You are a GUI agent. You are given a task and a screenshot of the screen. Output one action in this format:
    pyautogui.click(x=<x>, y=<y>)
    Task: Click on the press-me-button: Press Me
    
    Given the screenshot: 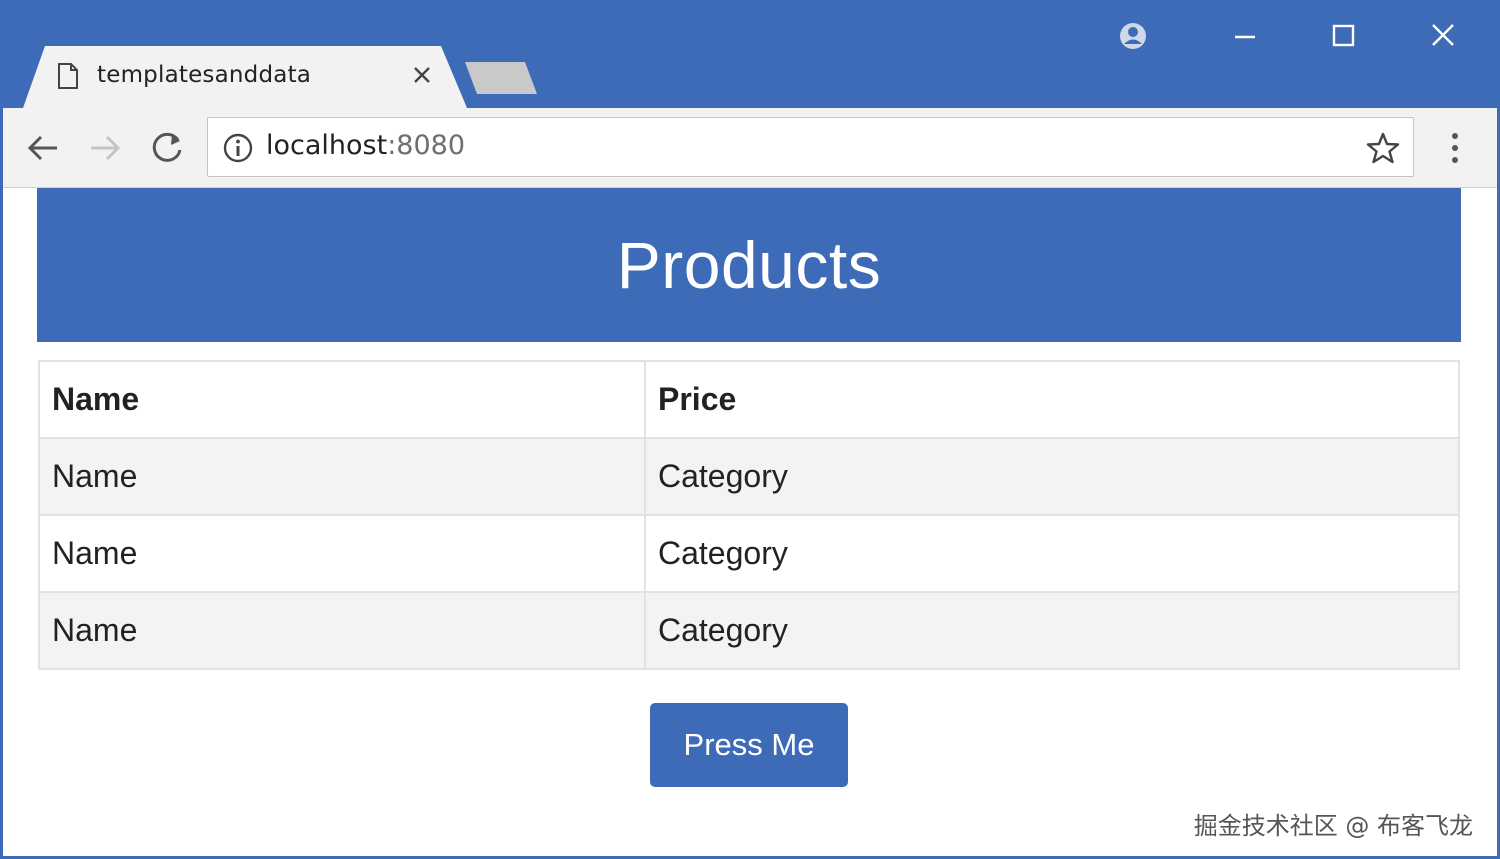 What is the action you would take?
    pyautogui.click(x=749, y=745)
    